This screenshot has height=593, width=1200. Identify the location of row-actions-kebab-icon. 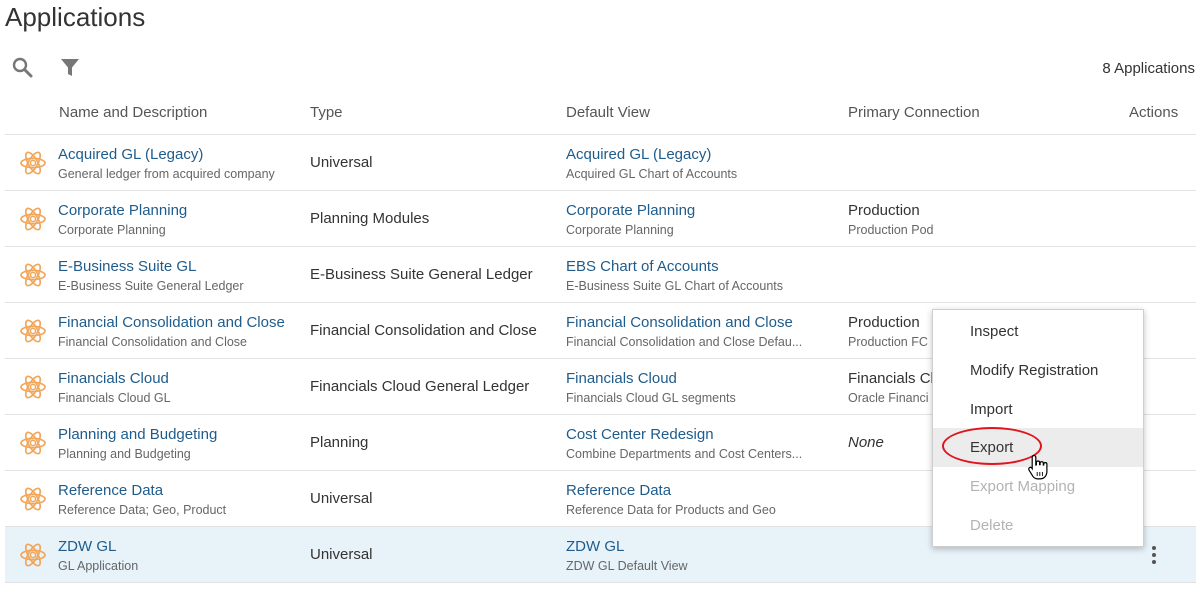
(1154, 555).